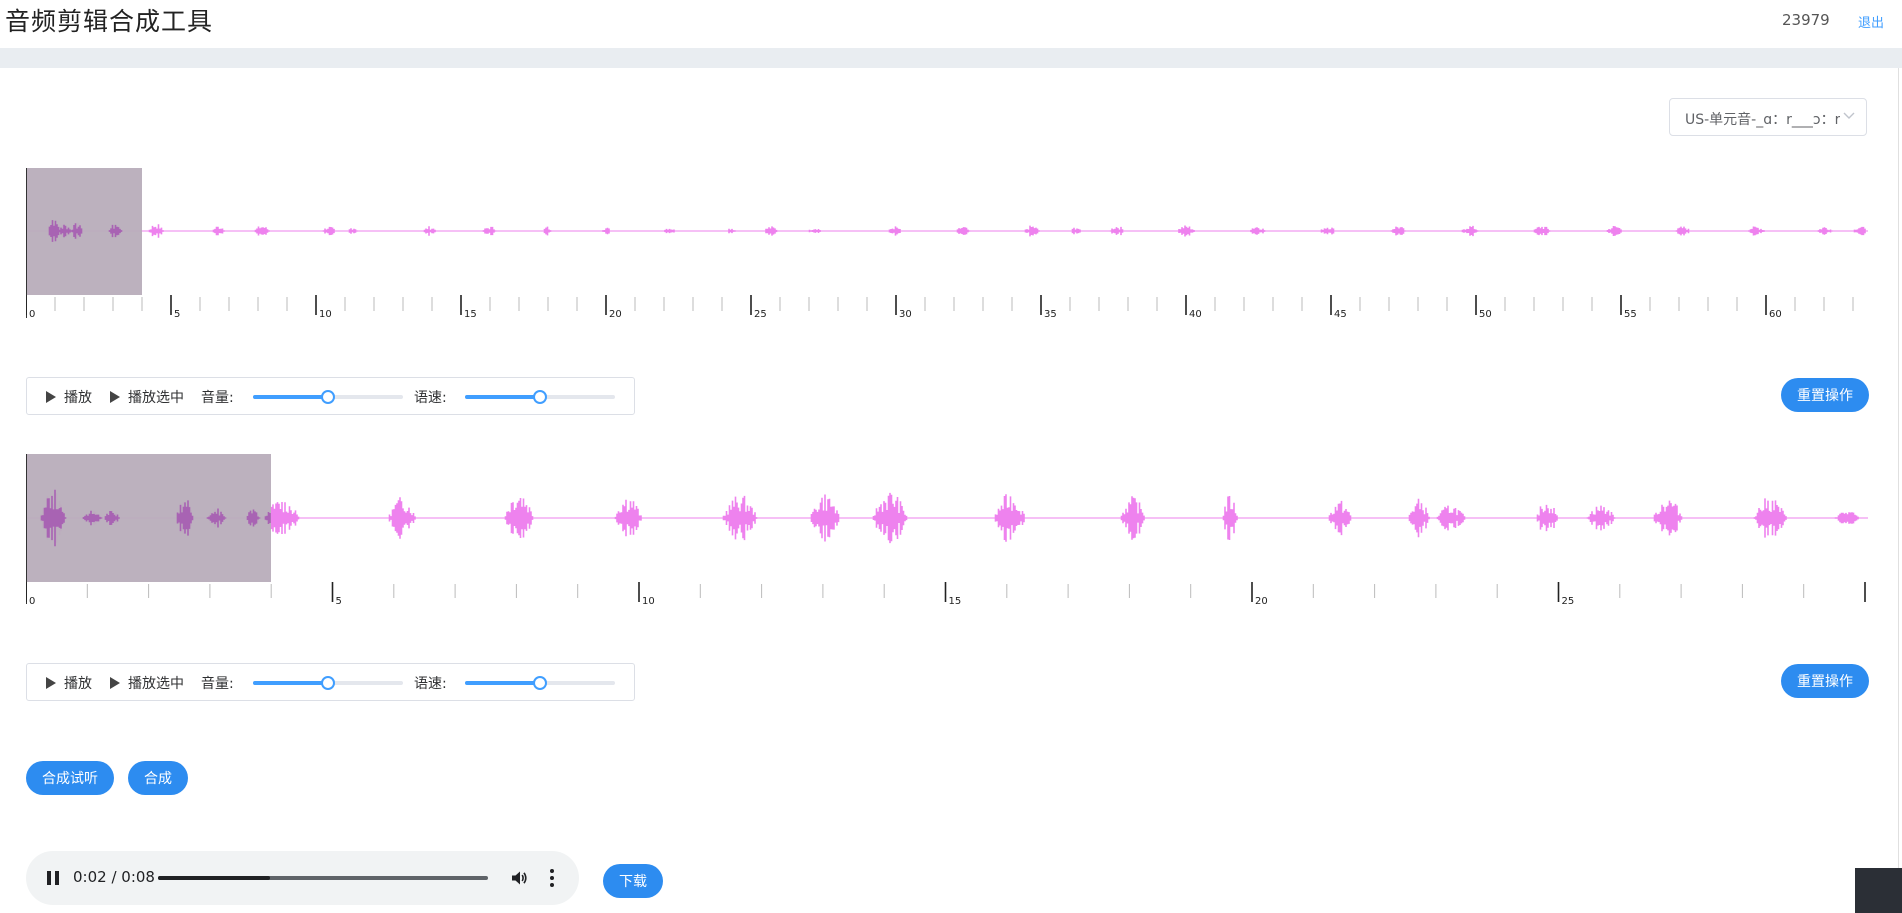  Describe the element at coordinates (502, 683) in the screenshot. I see `track2-speed-fill` at that location.